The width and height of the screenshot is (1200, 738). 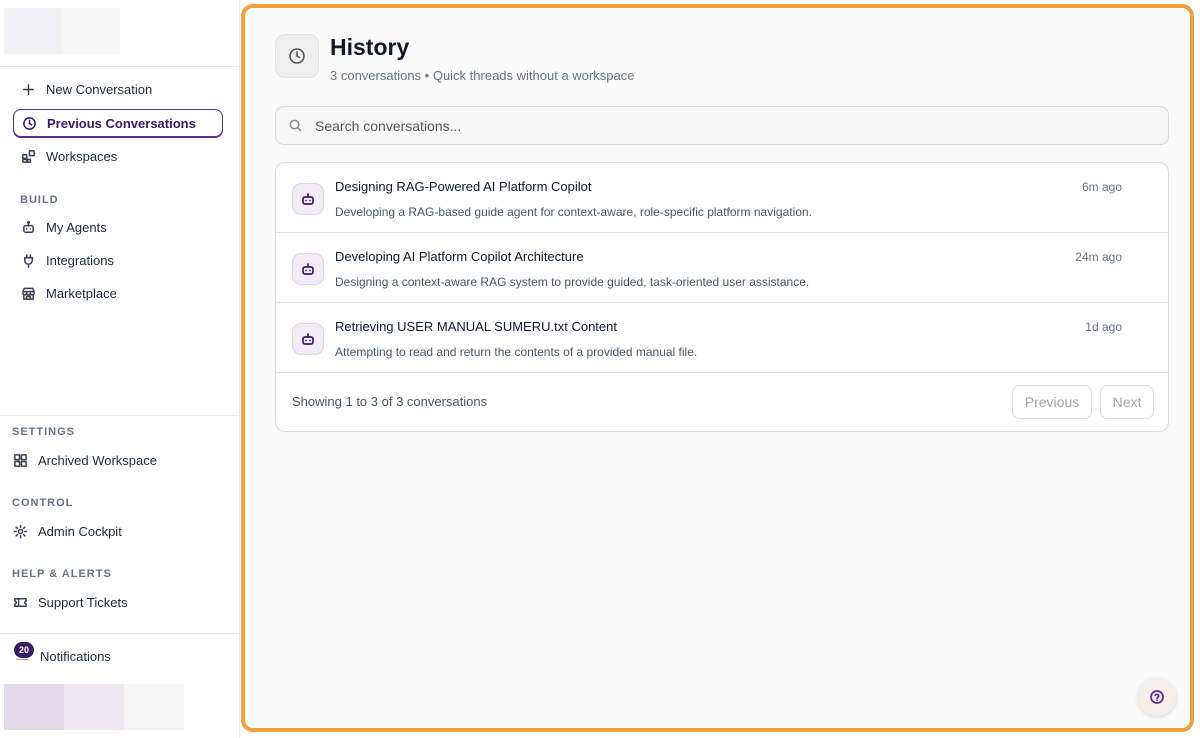 I want to click on grid-icon, so click(x=20, y=460).